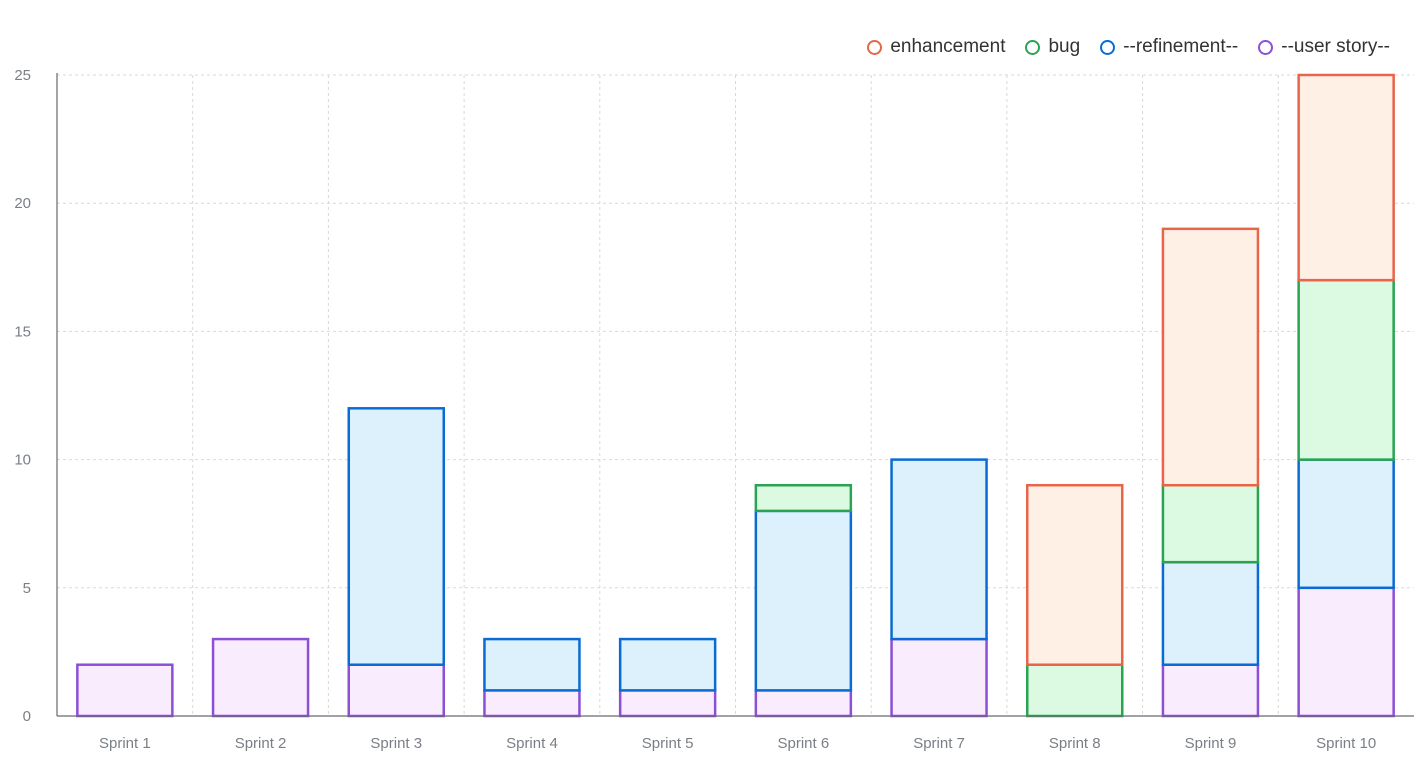 The width and height of the screenshot is (1424, 764). I want to click on y-tick-label: 0, so click(27, 716).